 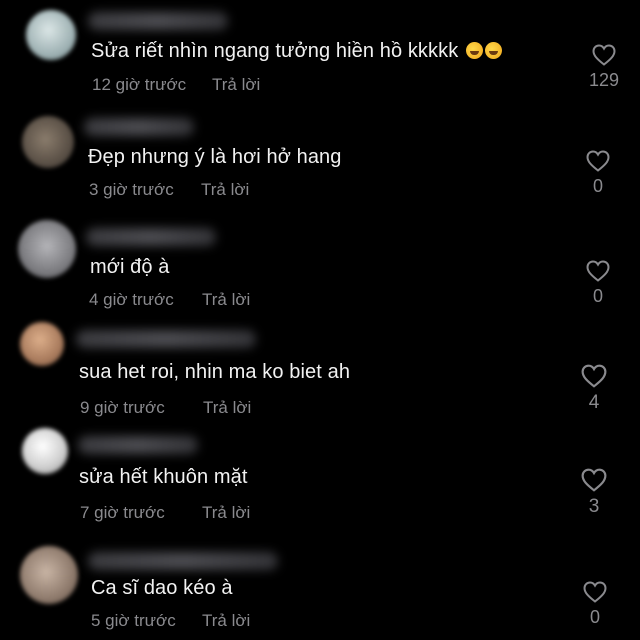 I want to click on comment-time: 12 giờ trước, so click(x=139, y=84).